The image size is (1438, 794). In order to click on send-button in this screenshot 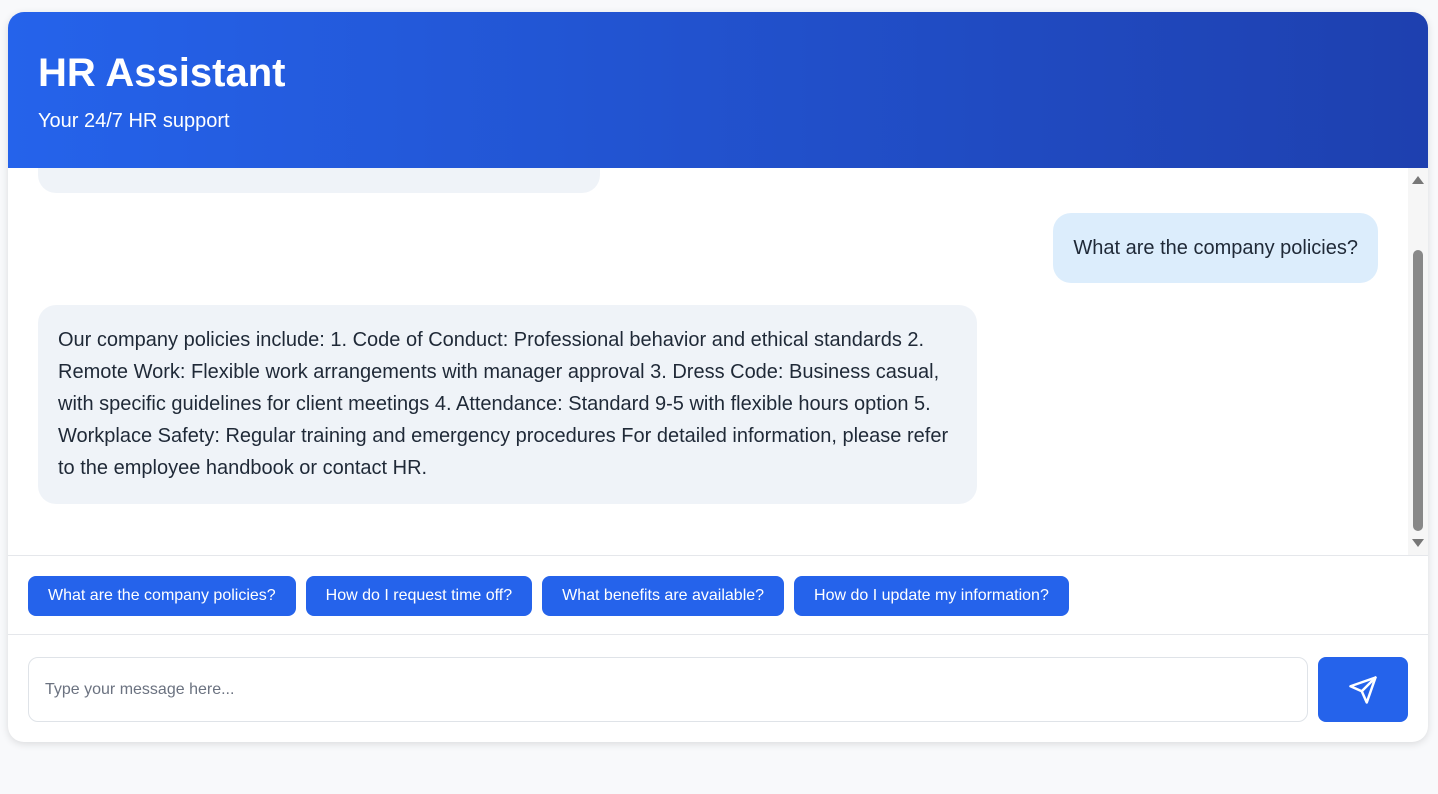, I will do `click(1363, 689)`.